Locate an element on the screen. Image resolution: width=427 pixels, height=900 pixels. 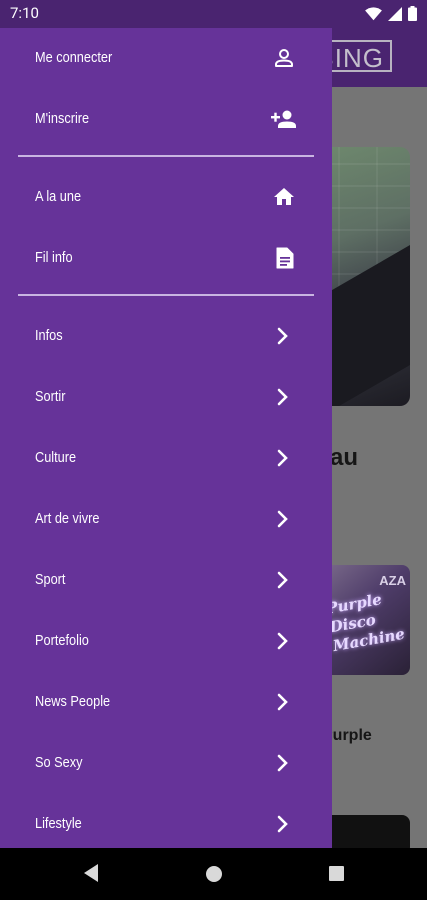
drawer-item-infos: Infos is located at coordinates (166, 336).